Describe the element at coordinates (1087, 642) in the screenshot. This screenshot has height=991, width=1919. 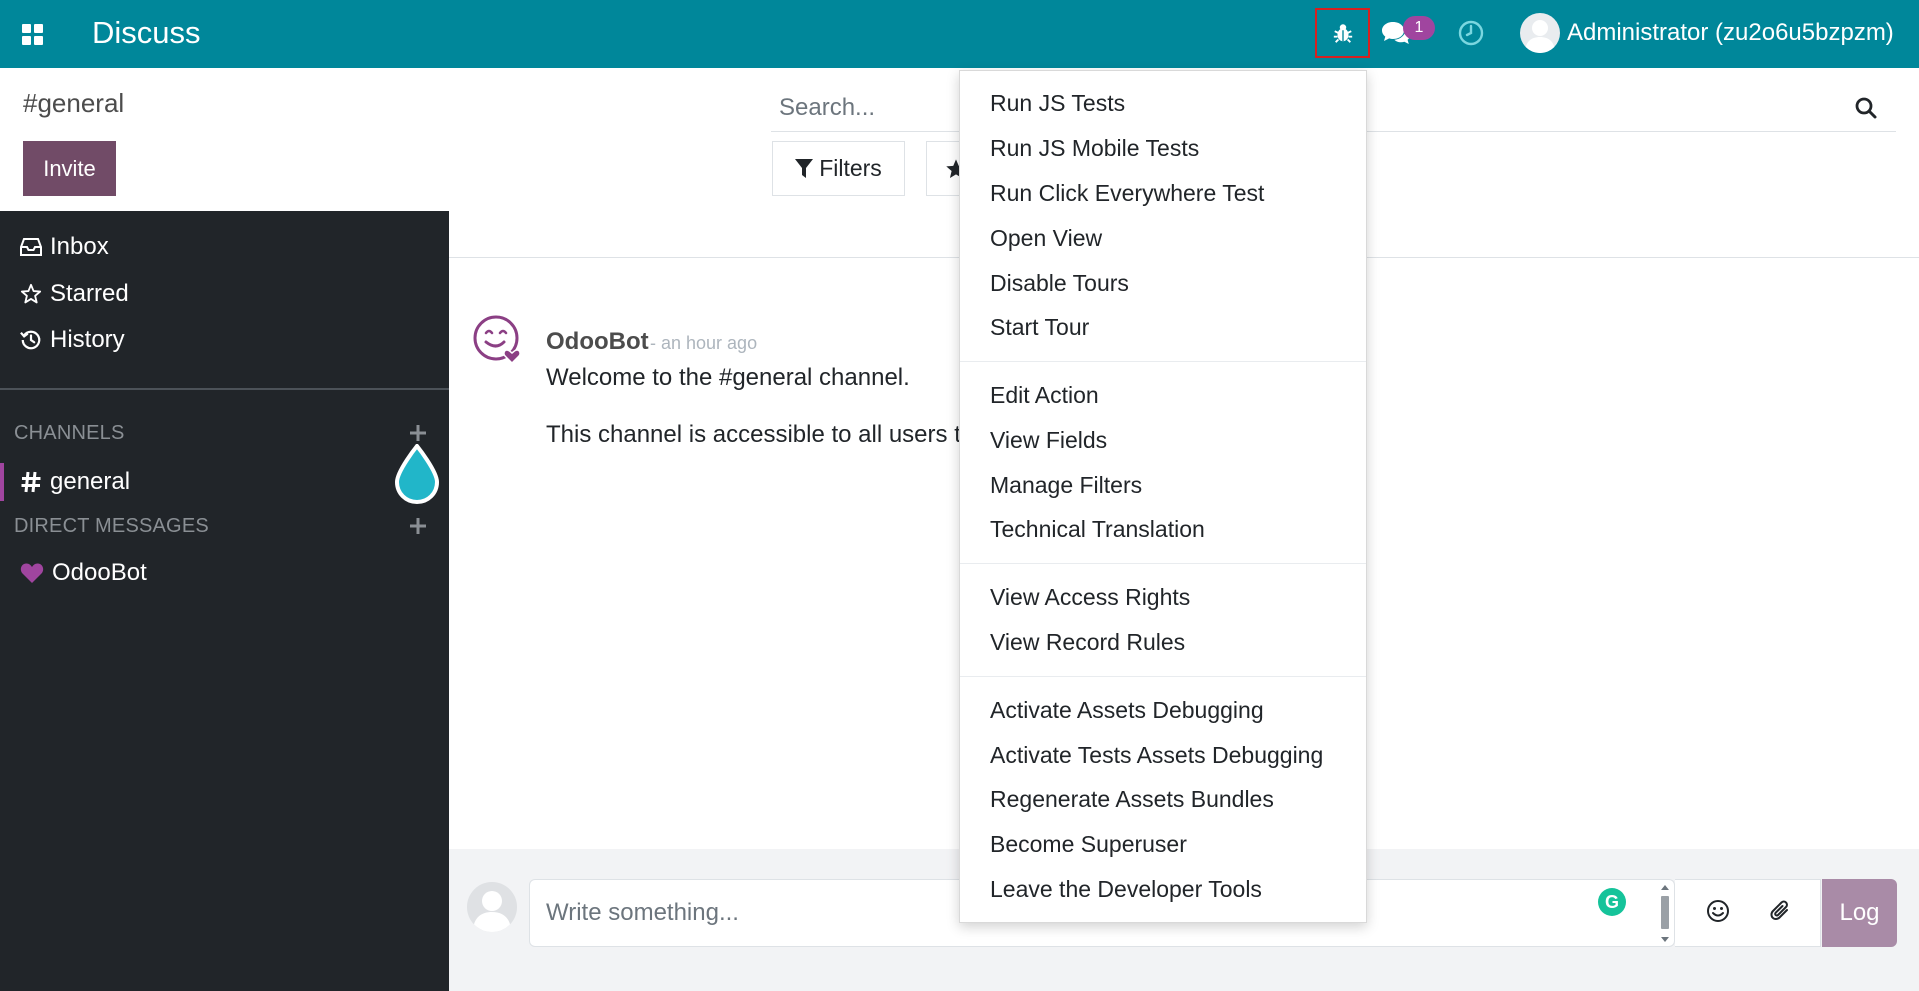
I see `debug-menu-item: View Record Rules` at that location.